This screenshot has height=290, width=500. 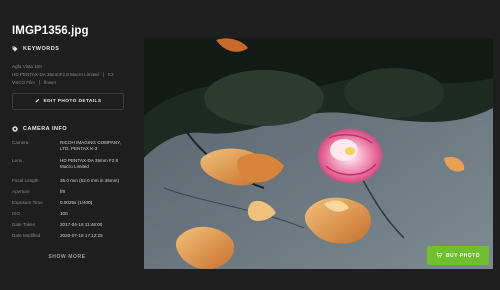 I want to click on camera-info-heading: CAMERA INFO, so click(x=39, y=129).